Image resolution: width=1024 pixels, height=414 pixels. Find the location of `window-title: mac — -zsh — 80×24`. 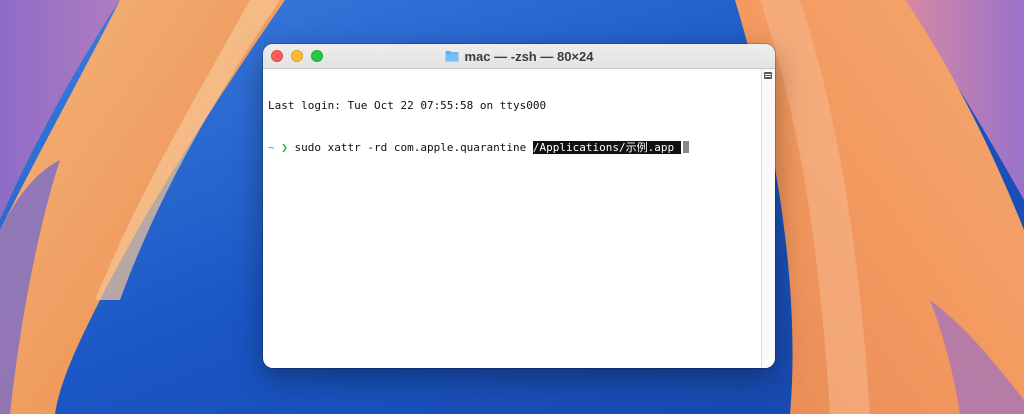

window-title: mac — -zsh — 80×24 is located at coordinates (519, 56).